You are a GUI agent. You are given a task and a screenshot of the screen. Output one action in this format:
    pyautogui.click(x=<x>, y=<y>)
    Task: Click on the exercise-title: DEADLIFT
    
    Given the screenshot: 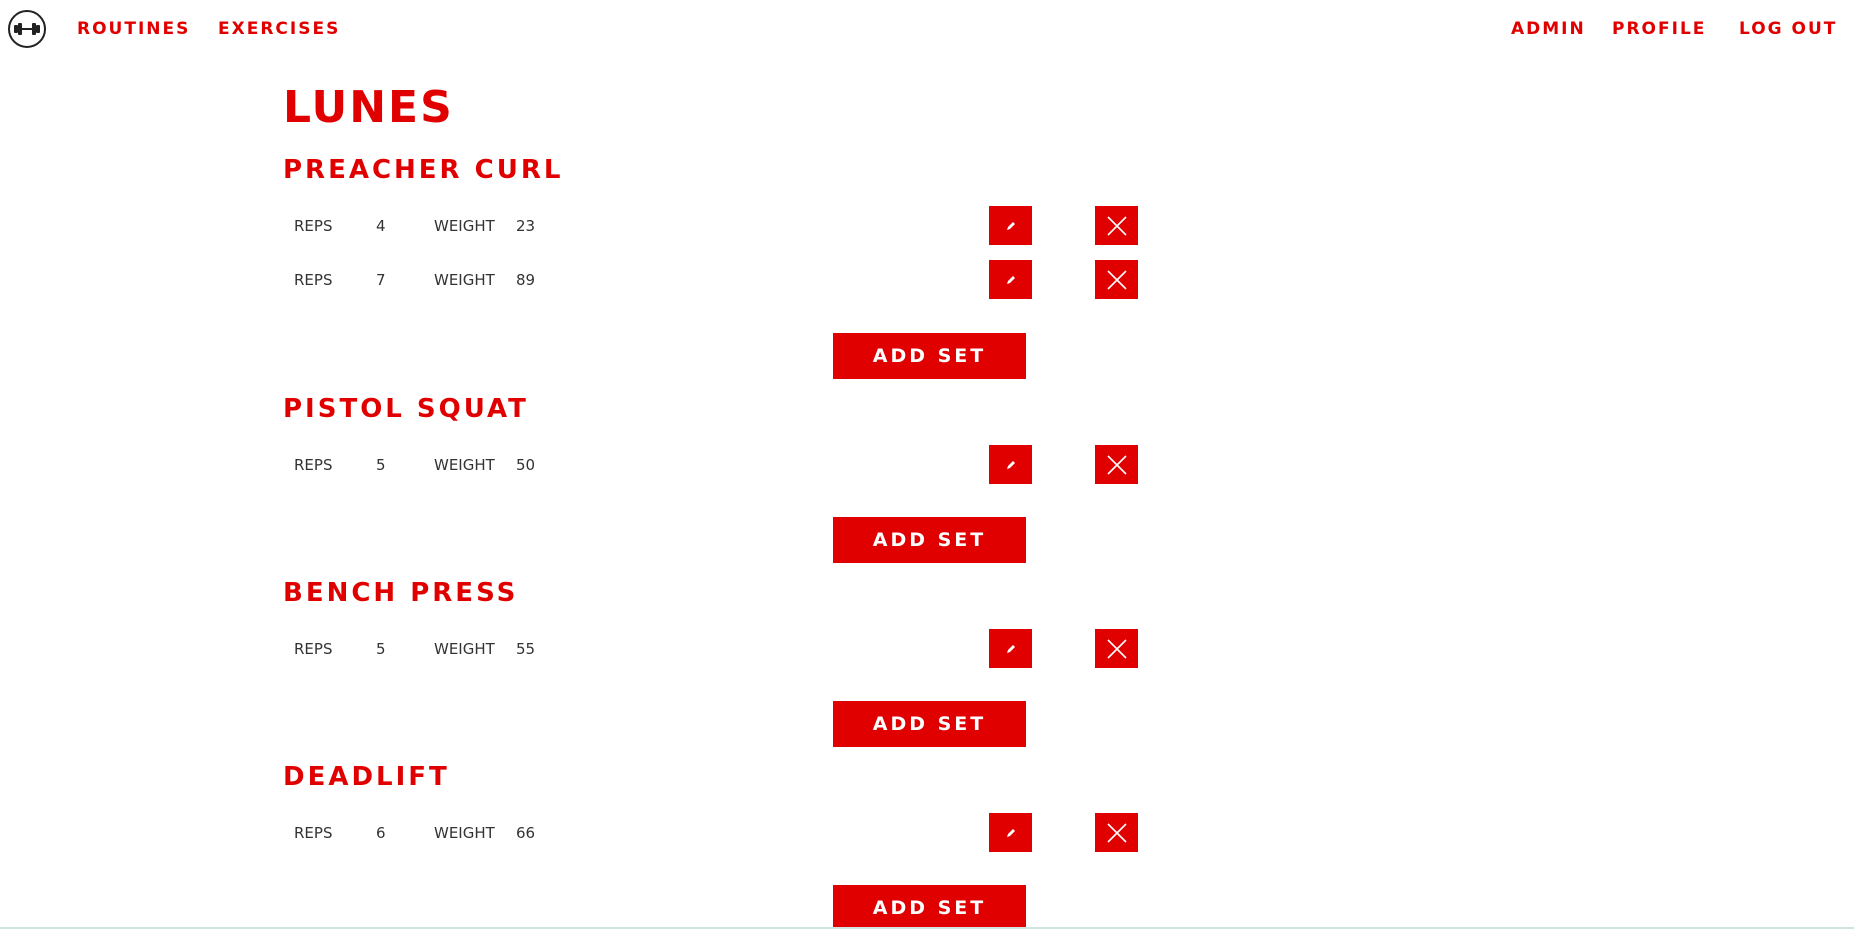 What is the action you would take?
    pyautogui.click(x=366, y=777)
    